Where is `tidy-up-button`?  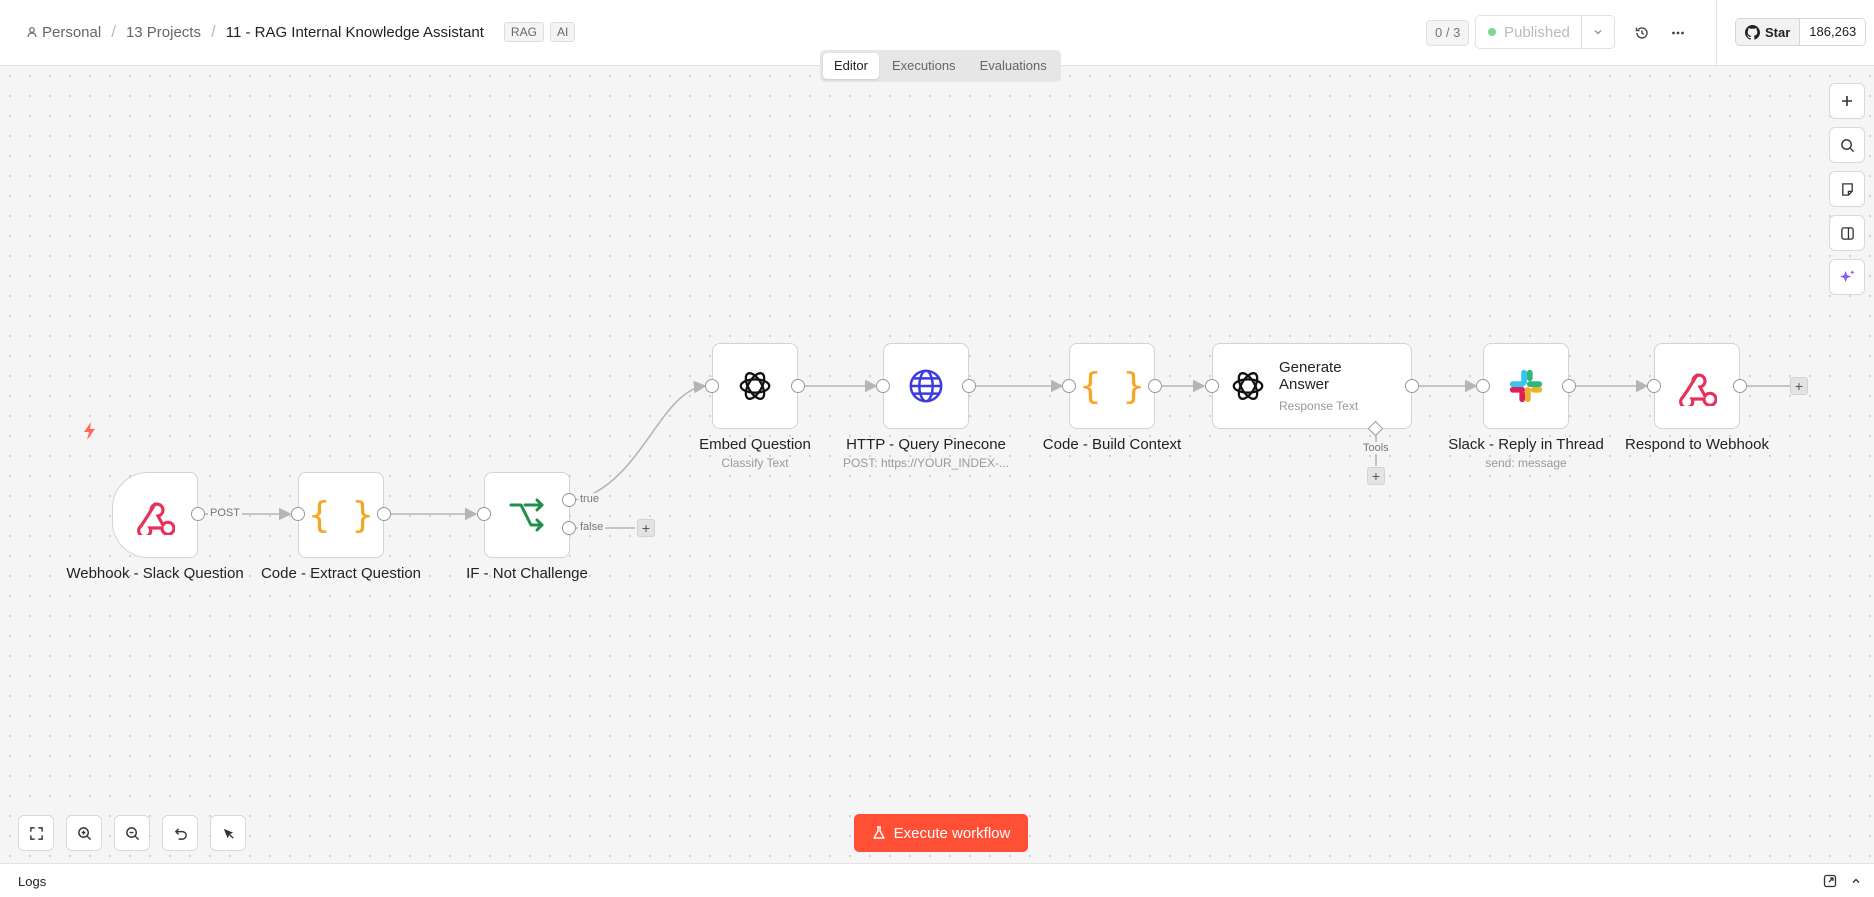
tidy-up-button is located at coordinates (228, 833).